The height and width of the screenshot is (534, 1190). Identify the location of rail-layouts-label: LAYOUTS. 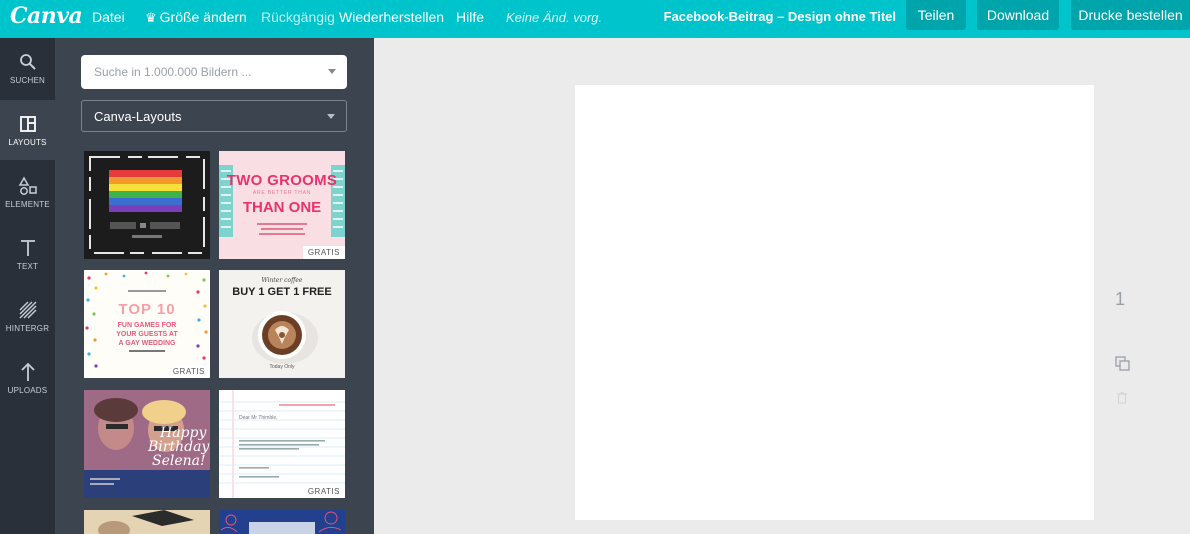
(27, 142).